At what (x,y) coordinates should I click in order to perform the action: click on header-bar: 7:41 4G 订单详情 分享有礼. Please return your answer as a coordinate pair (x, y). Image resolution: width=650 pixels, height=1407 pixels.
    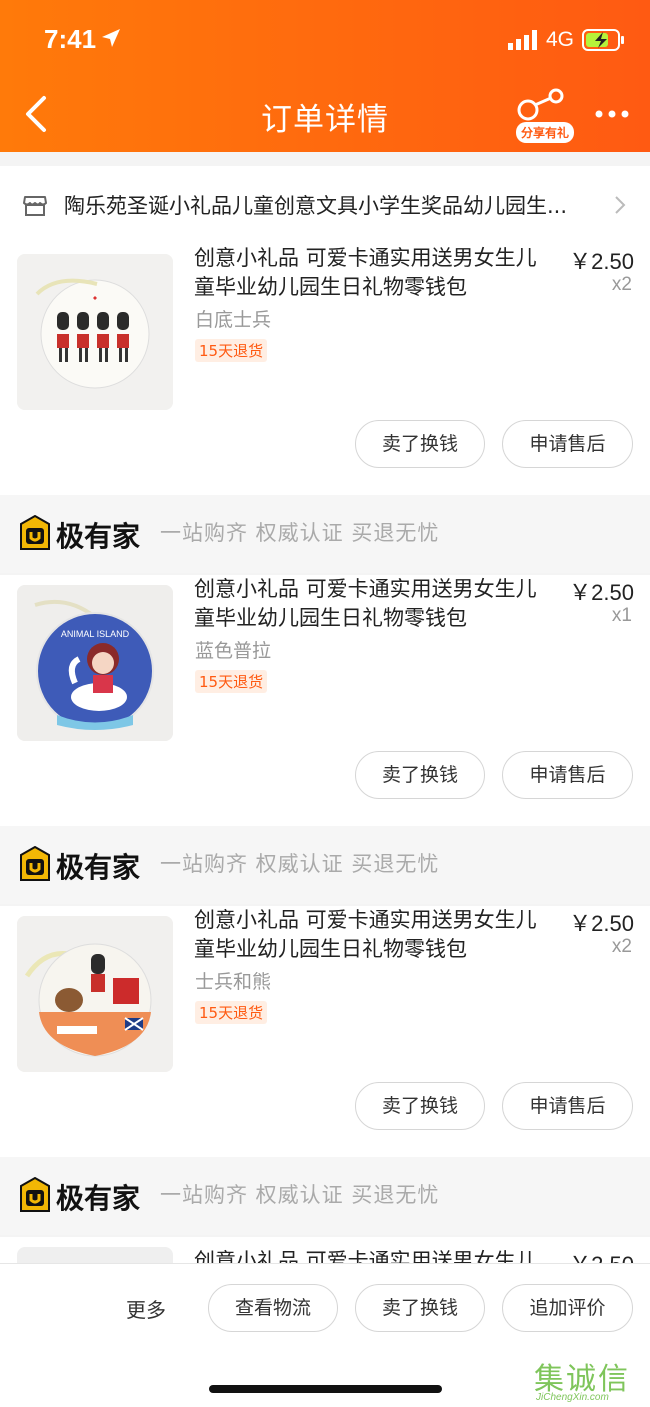
    Looking at the image, I should click on (325, 76).